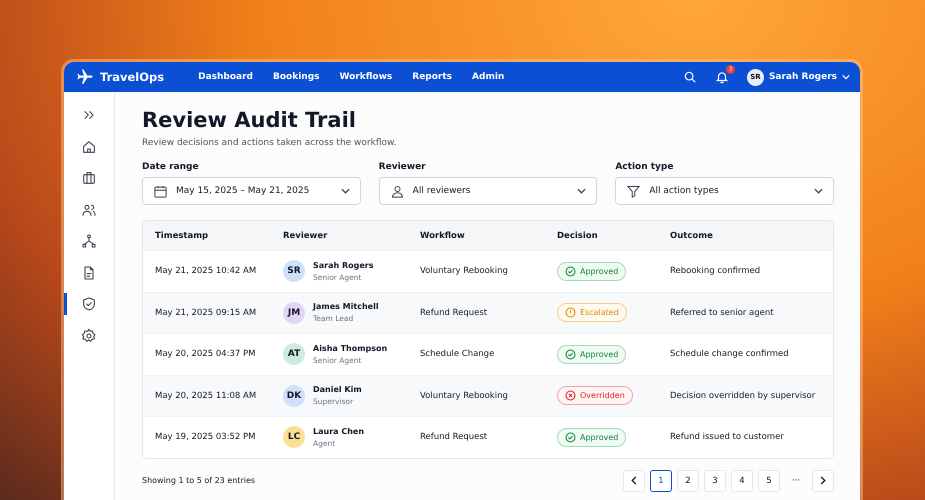 The image size is (925, 500). Describe the element at coordinates (205, 437) in the screenshot. I see `table-cell-text: May 19, 2025 03:52 PM` at that location.